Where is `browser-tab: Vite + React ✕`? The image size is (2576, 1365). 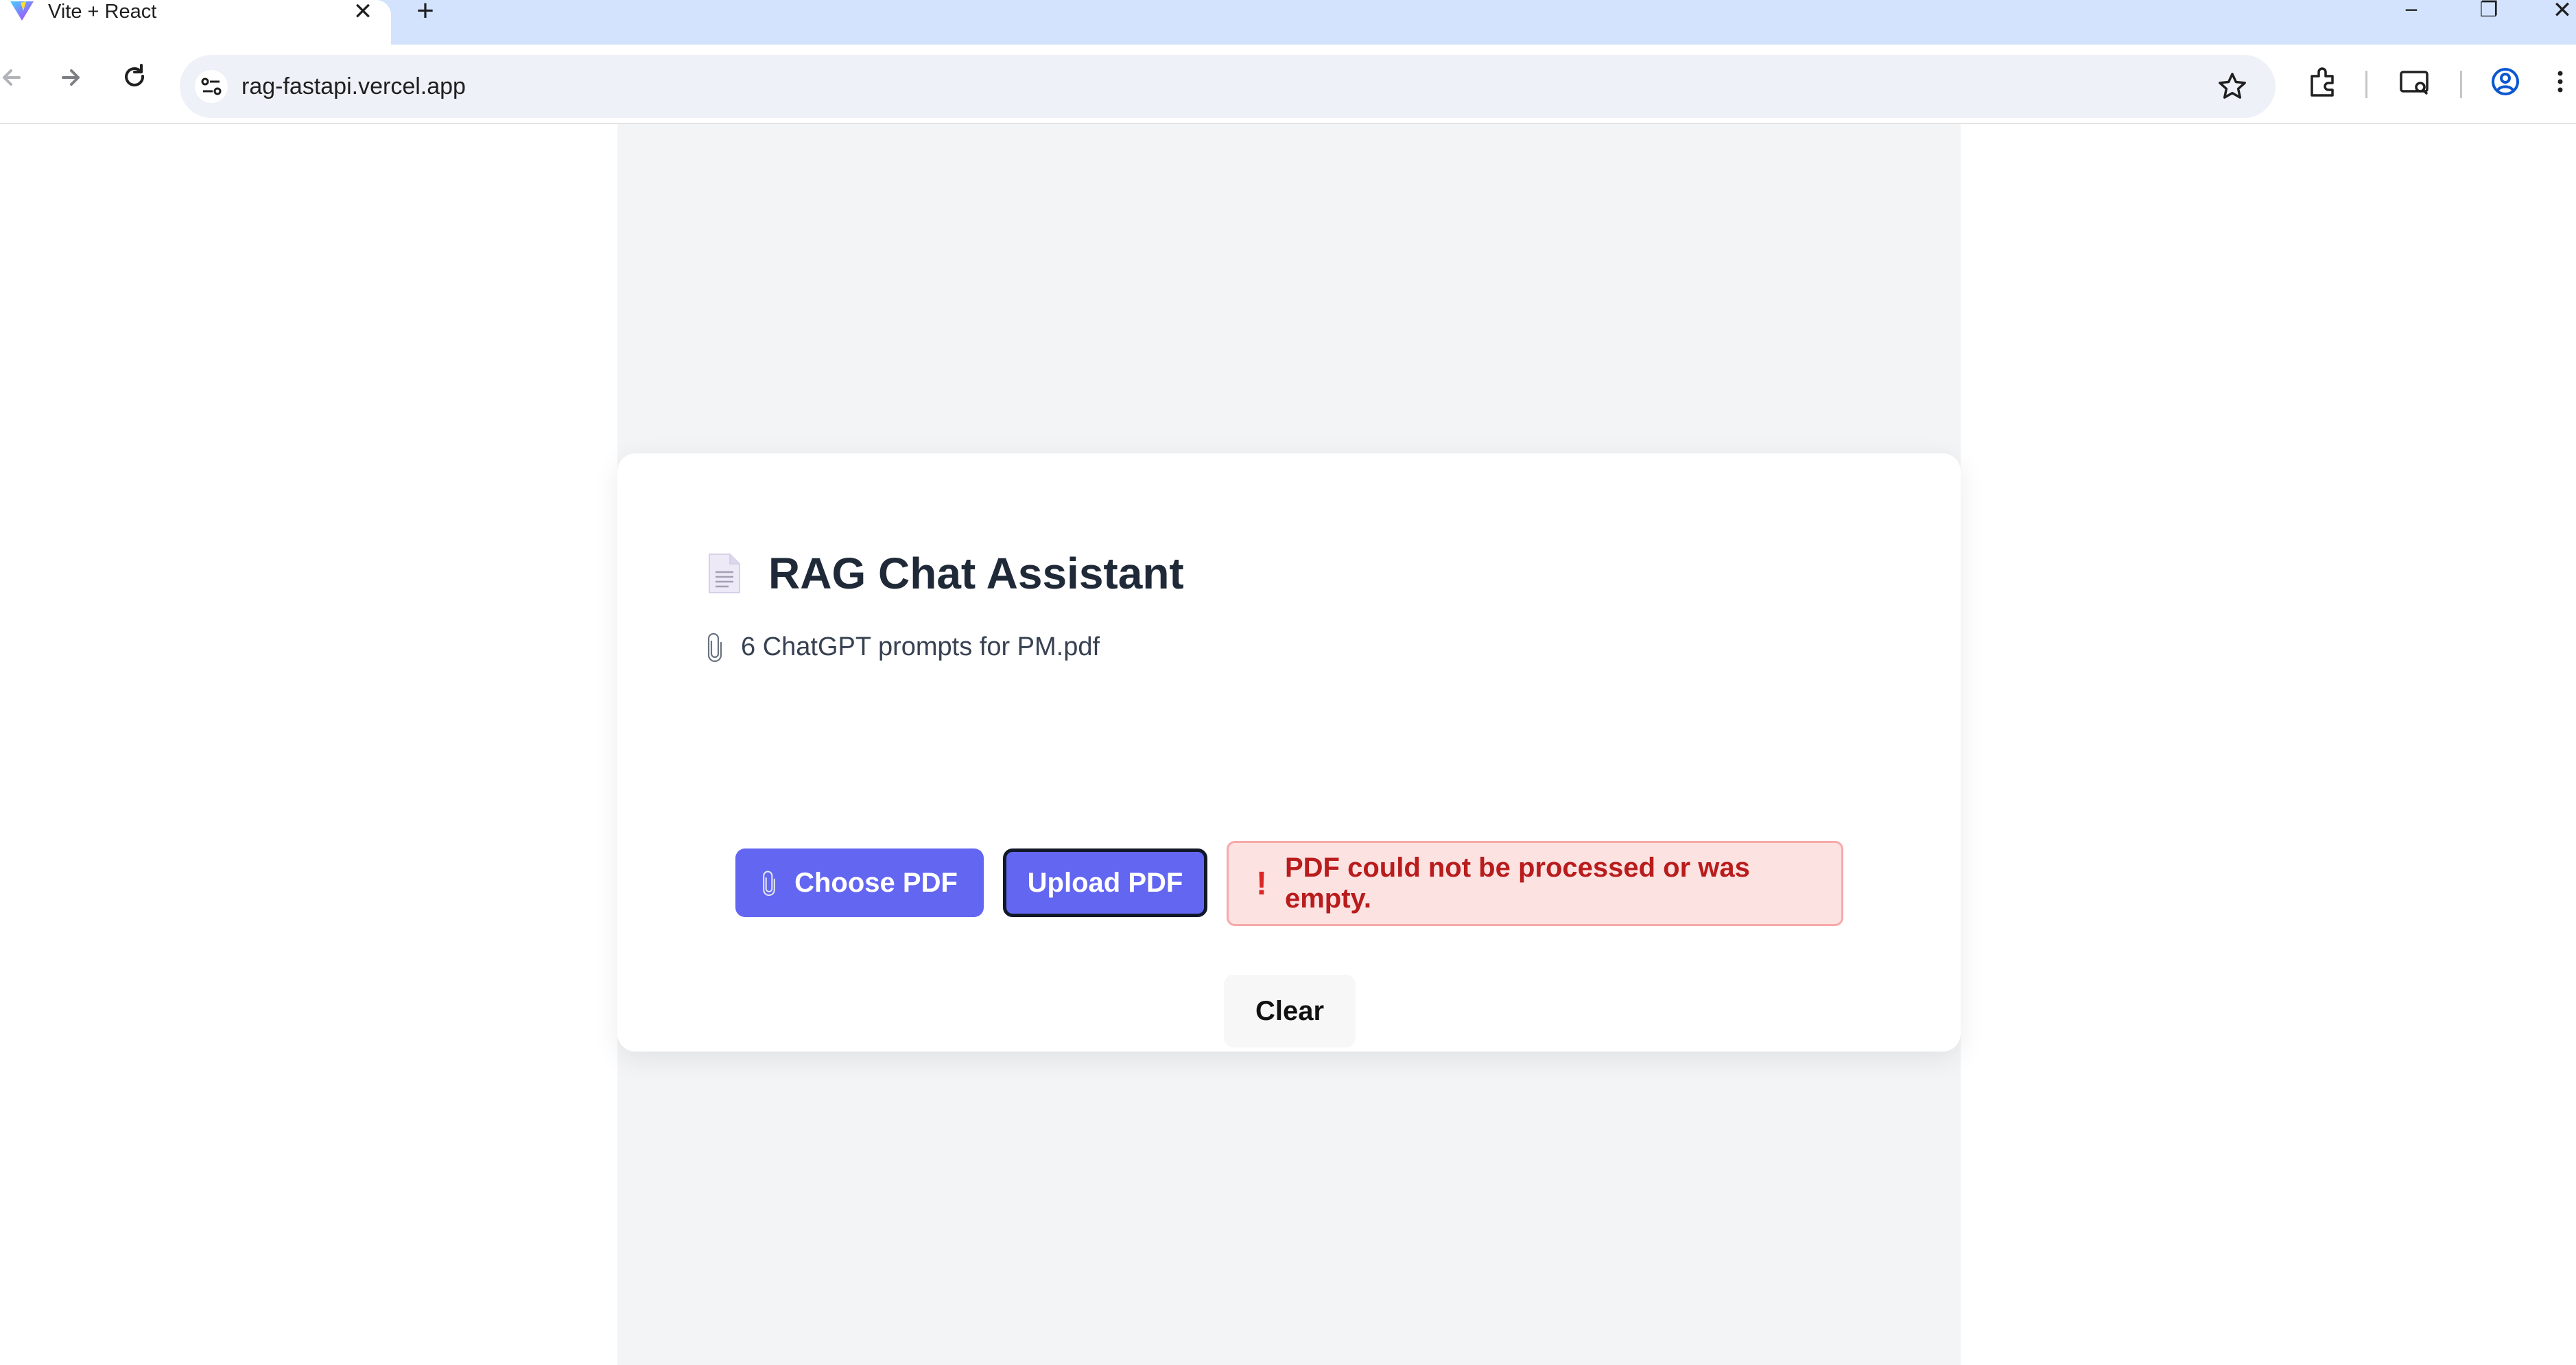 browser-tab: Vite + React ✕ is located at coordinates (195, 22).